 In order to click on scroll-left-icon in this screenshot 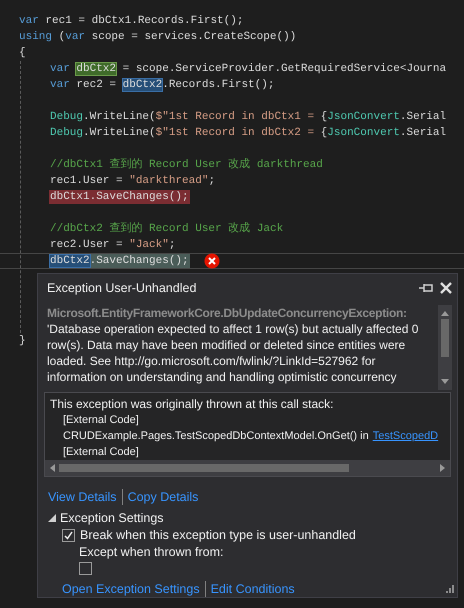, I will do `click(52, 468)`.